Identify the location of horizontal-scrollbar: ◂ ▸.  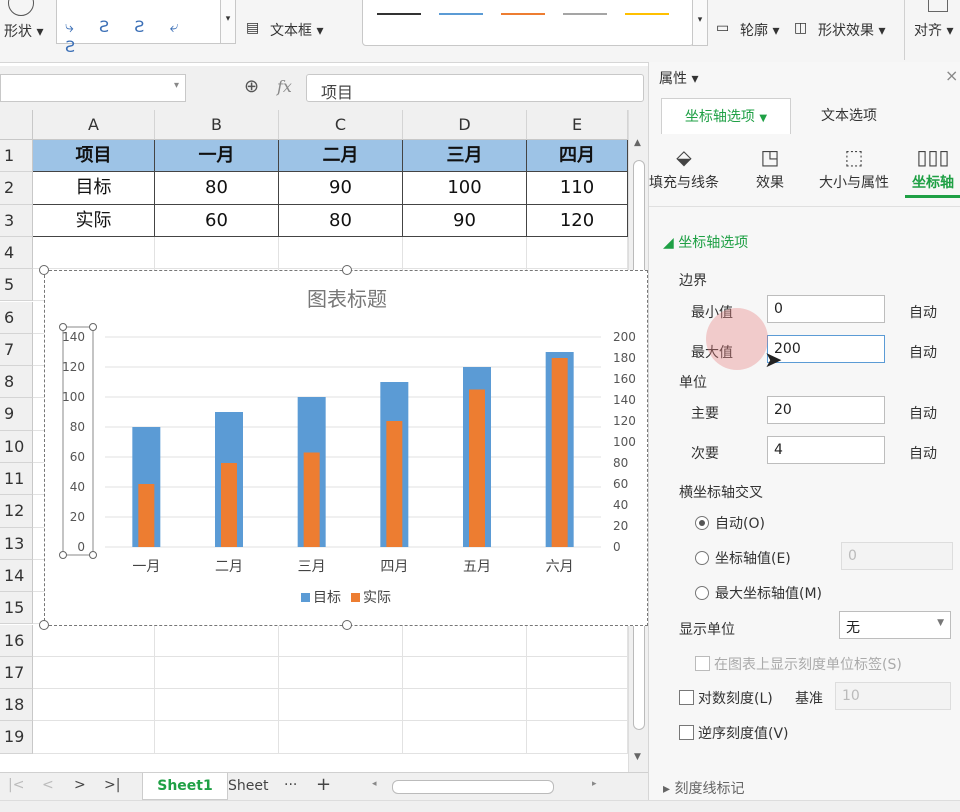
(488, 787).